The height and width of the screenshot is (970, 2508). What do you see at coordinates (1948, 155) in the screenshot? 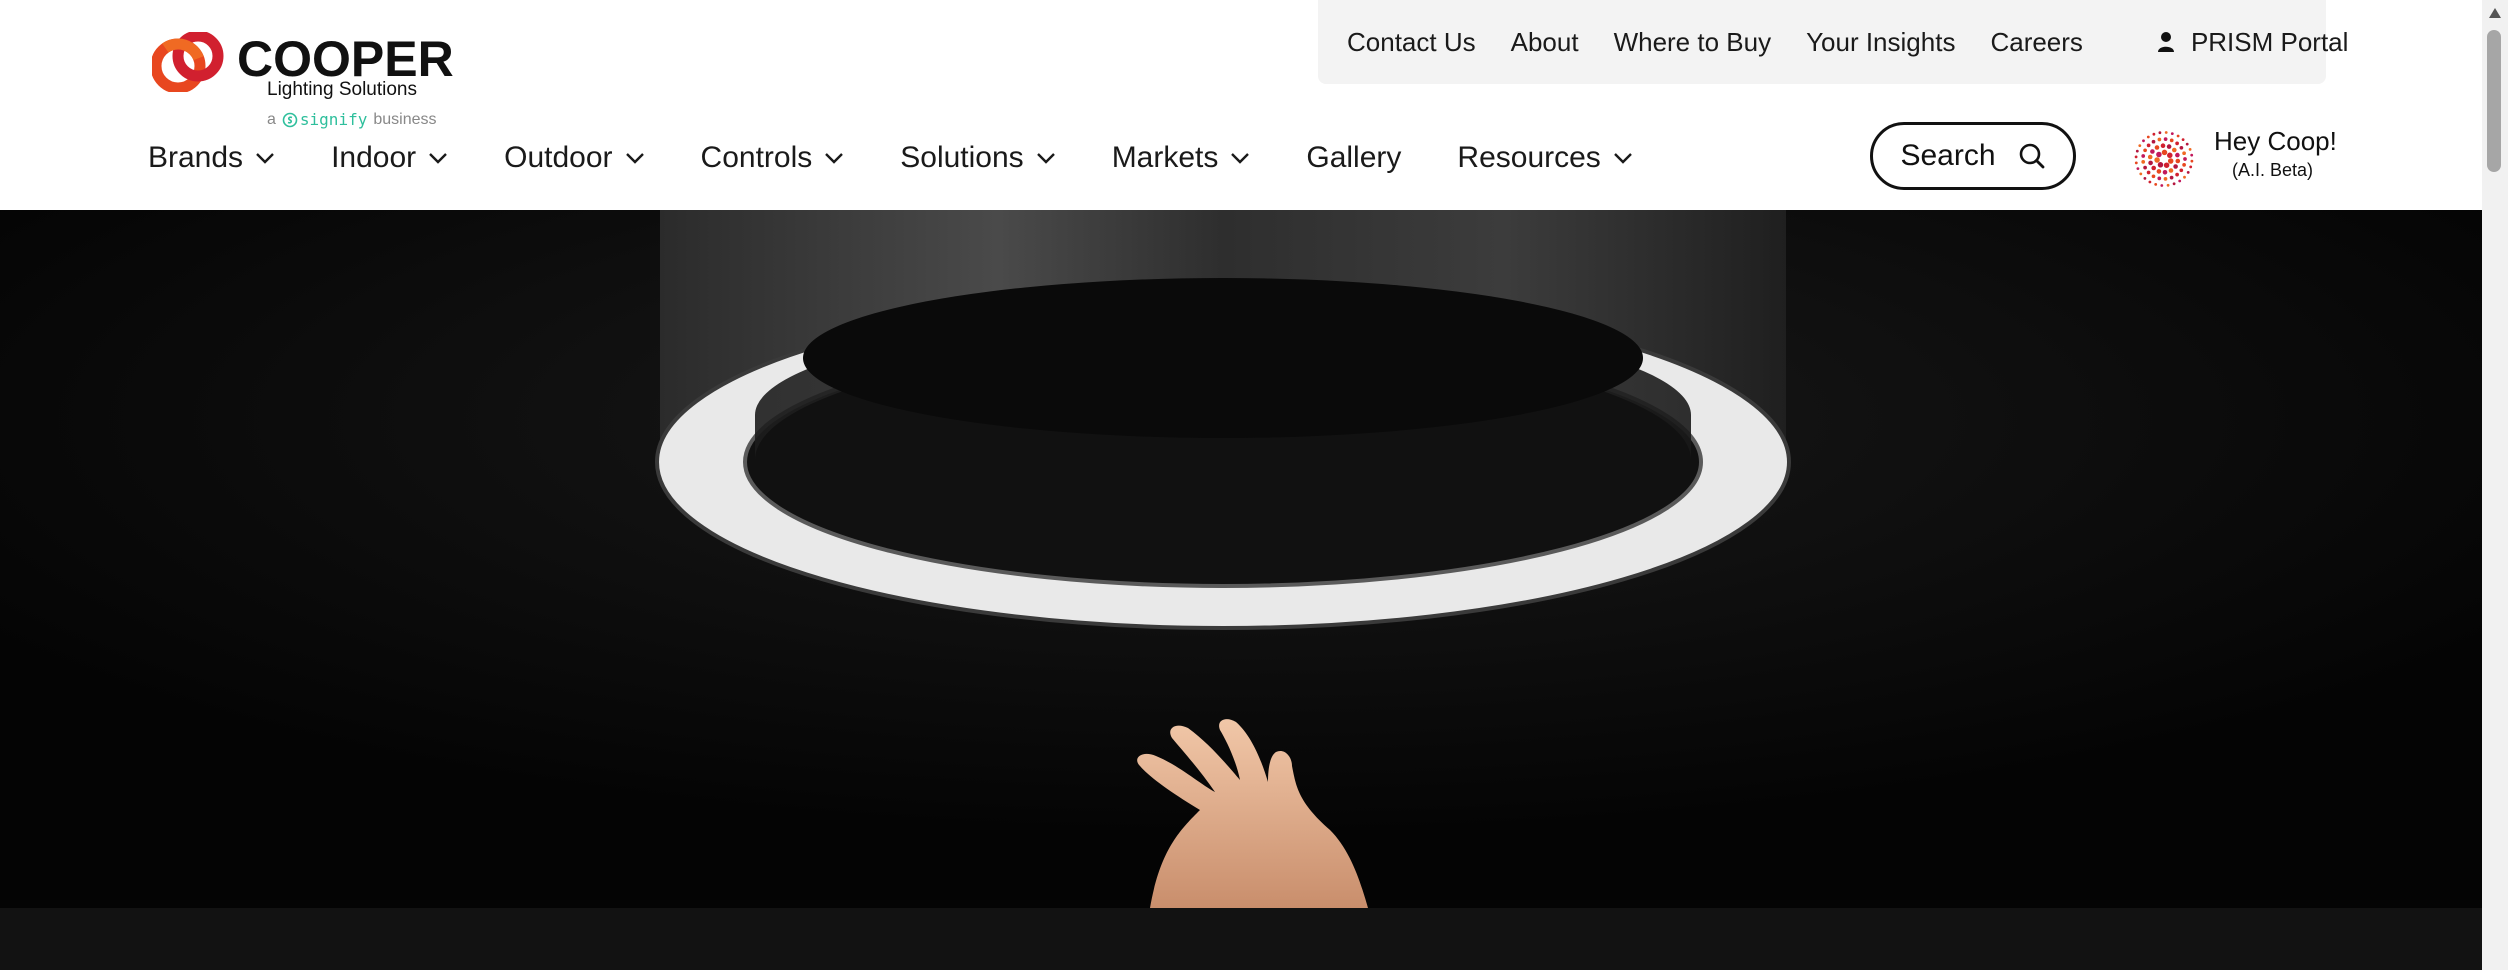
I see `search-button-label: Search` at bounding box center [1948, 155].